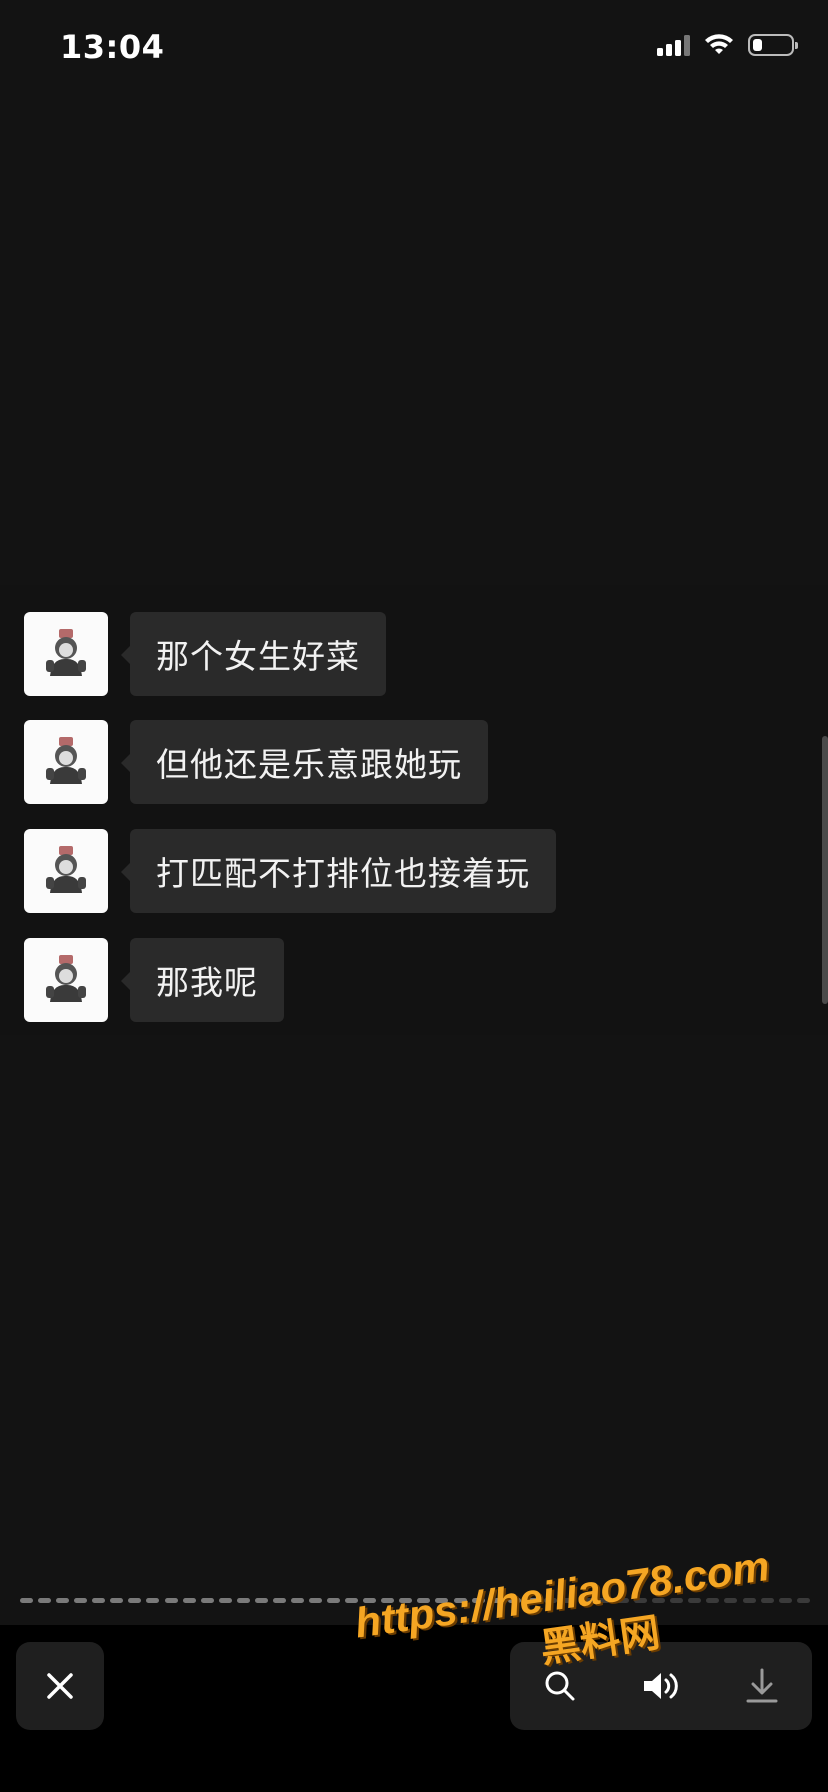 The width and height of the screenshot is (828, 1792). I want to click on cellular-signal-icon, so click(673, 45).